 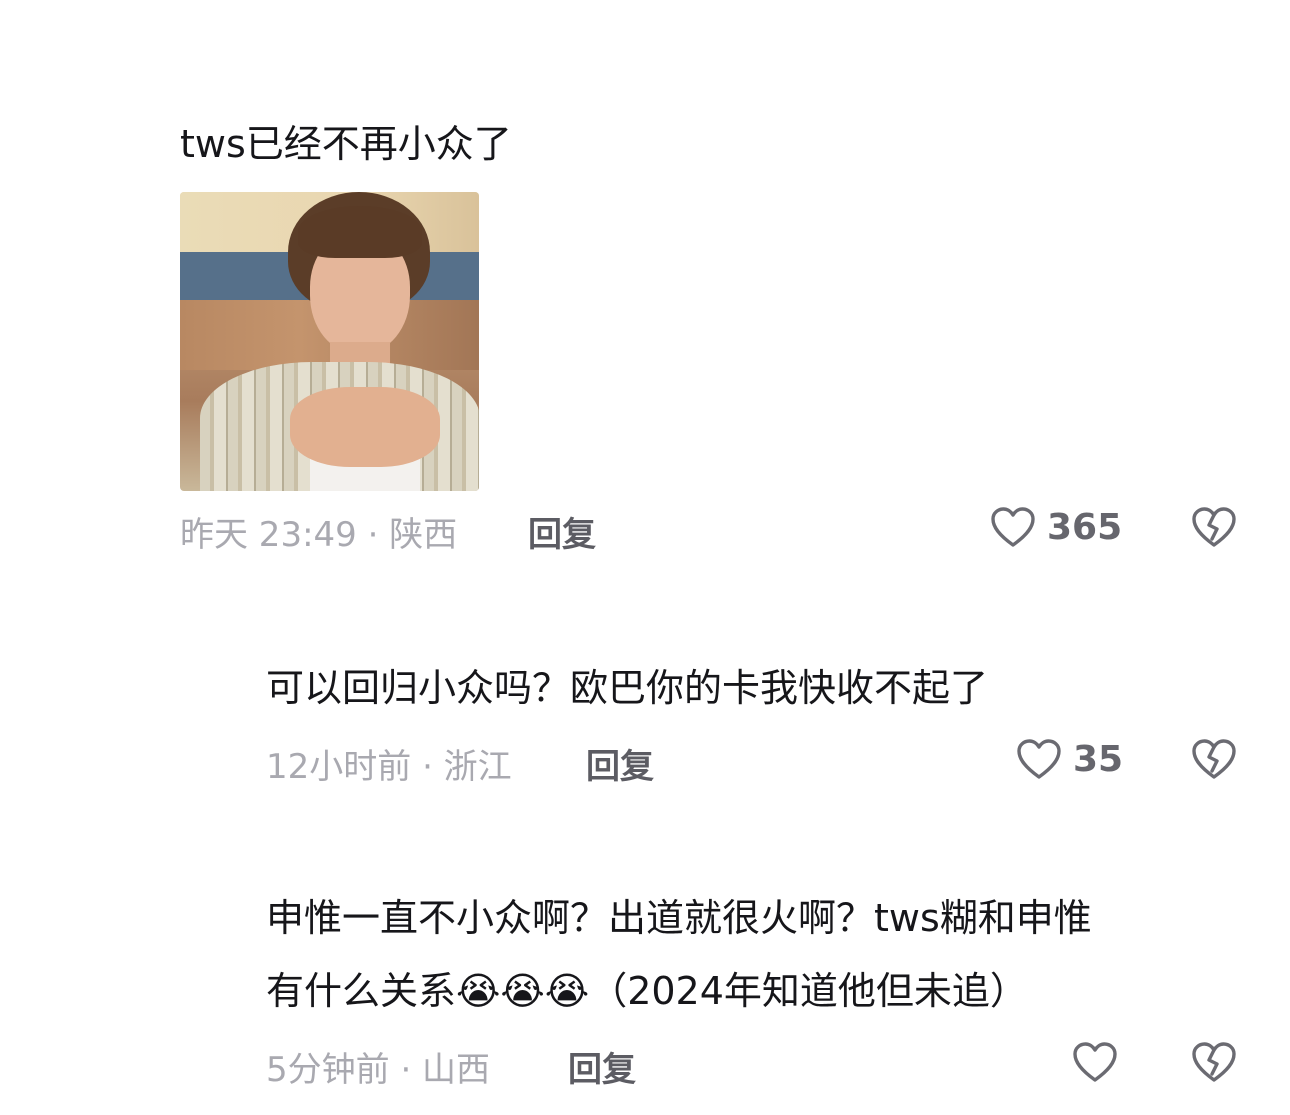 I want to click on like-count: 365, so click(x=1085, y=527).